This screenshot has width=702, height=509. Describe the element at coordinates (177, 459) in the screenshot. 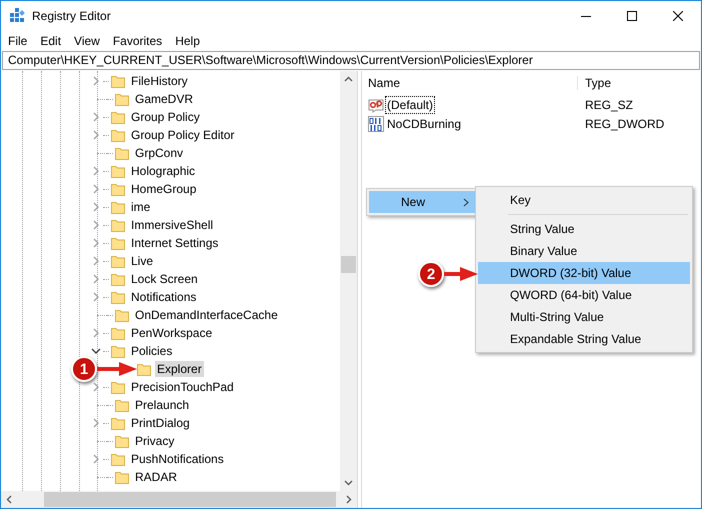

I see `tree-item: PushNotifications` at that location.